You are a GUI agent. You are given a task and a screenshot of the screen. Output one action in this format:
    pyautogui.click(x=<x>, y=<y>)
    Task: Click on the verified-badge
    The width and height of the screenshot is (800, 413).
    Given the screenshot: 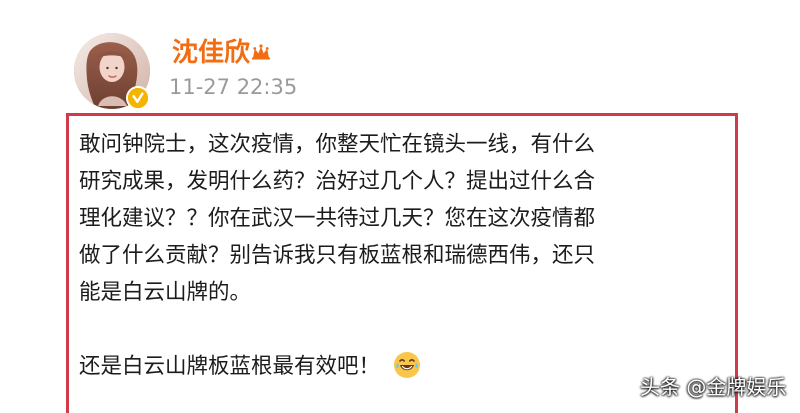 What is the action you would take?
    pyautogui.click(x=138, y=98)
    